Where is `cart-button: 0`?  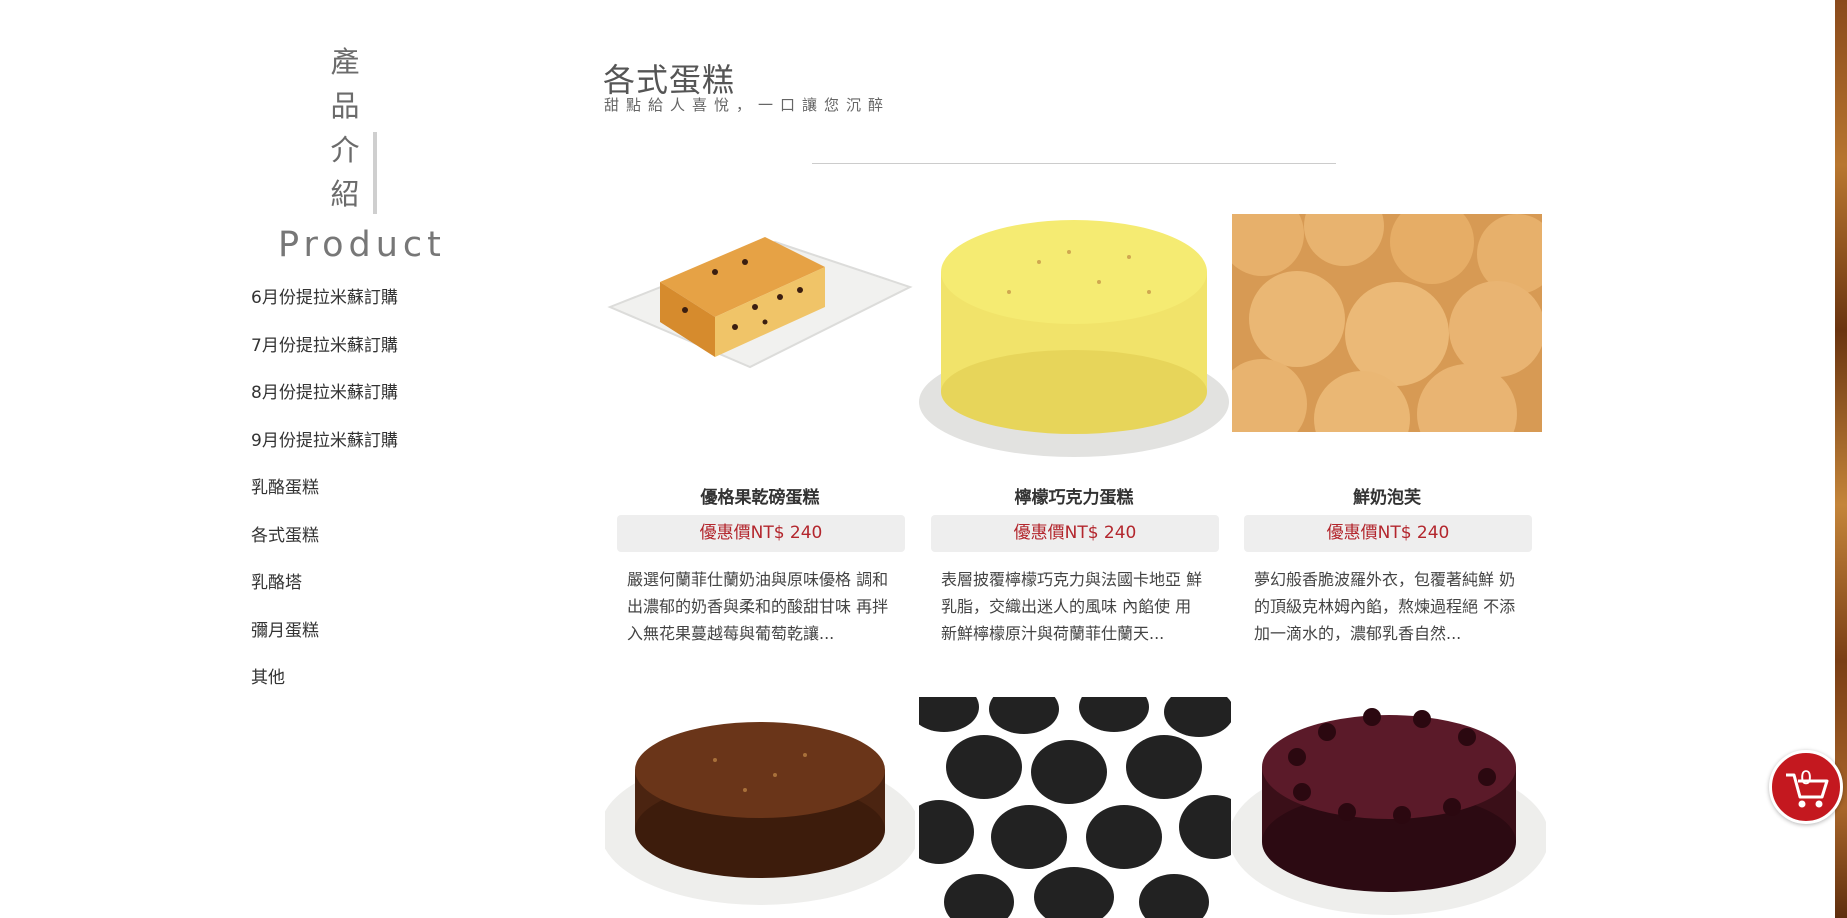 cart-button: 0 is located at coordinates (1806, 787).